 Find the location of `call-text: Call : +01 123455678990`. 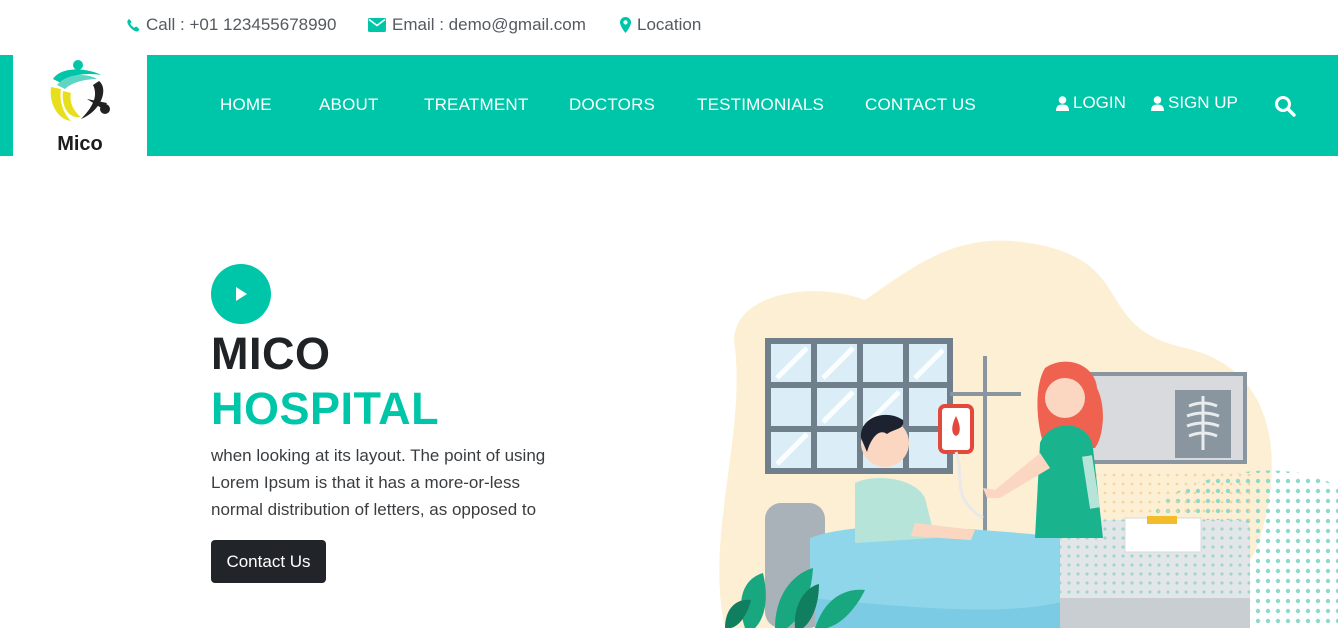

call-text: Call : +01 123455678990 is located at coordinates (241, 24).